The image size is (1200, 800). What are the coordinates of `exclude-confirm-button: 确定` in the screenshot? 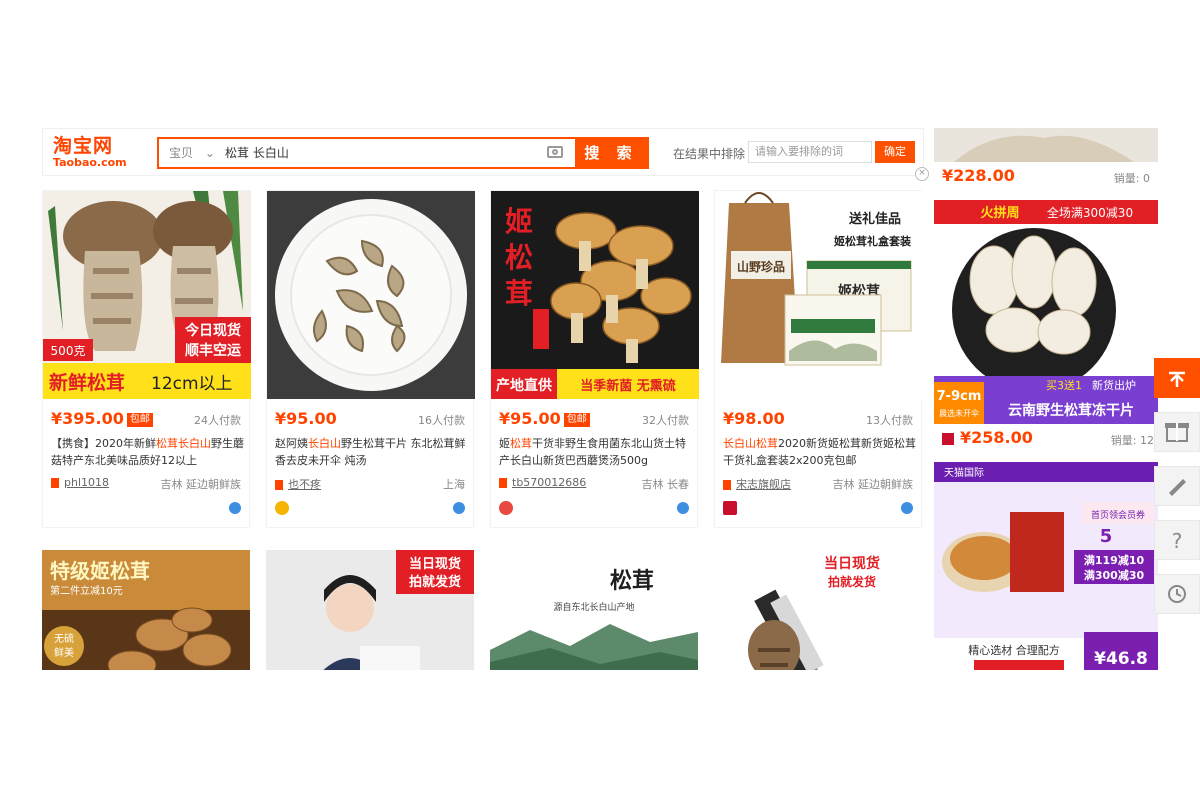 It's located at (895, 152).